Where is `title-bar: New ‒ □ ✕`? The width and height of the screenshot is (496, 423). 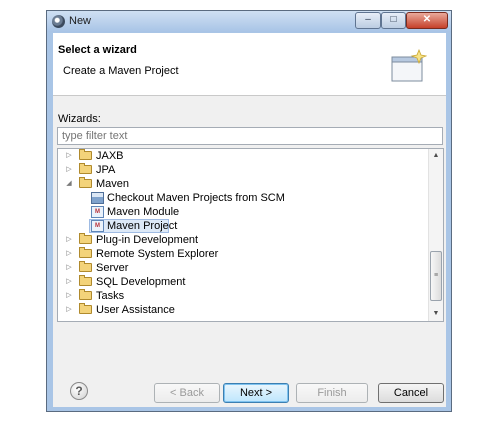
title-bar: New ‒ □ ✕ is located at coordinates (249, 21).